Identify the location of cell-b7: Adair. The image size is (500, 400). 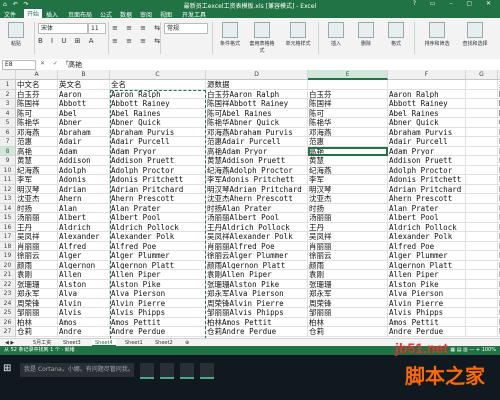
(84, 142).